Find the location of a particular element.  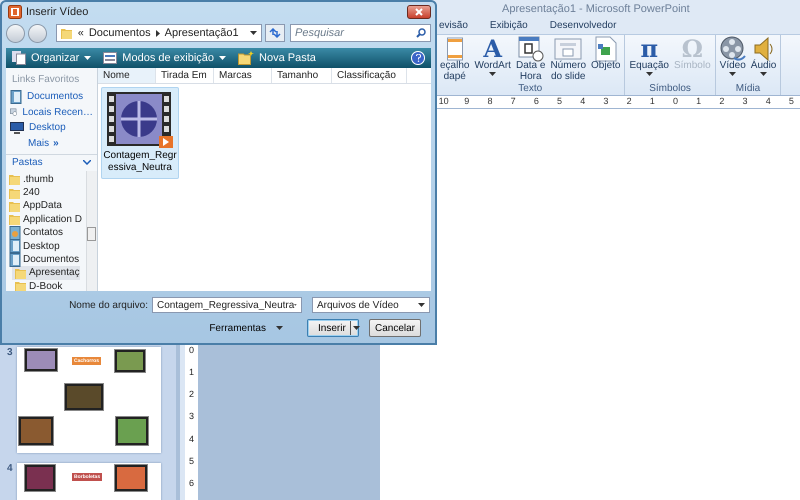

folder-tree-item: .thumb is located at coordinates (30, 179).